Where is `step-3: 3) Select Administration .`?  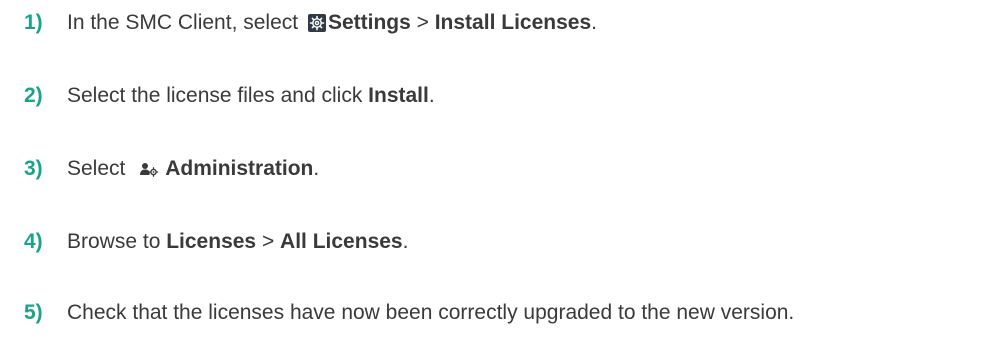
step-3: 3) Select Administration . is located at coordinates (494, 169).